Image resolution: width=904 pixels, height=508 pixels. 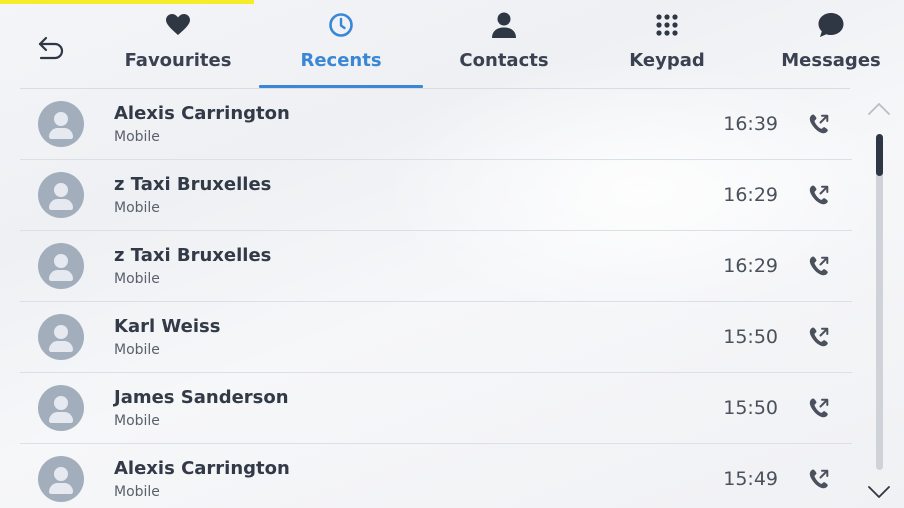 I want to click on tab-label: Favourites, so click(x=178, y=60).